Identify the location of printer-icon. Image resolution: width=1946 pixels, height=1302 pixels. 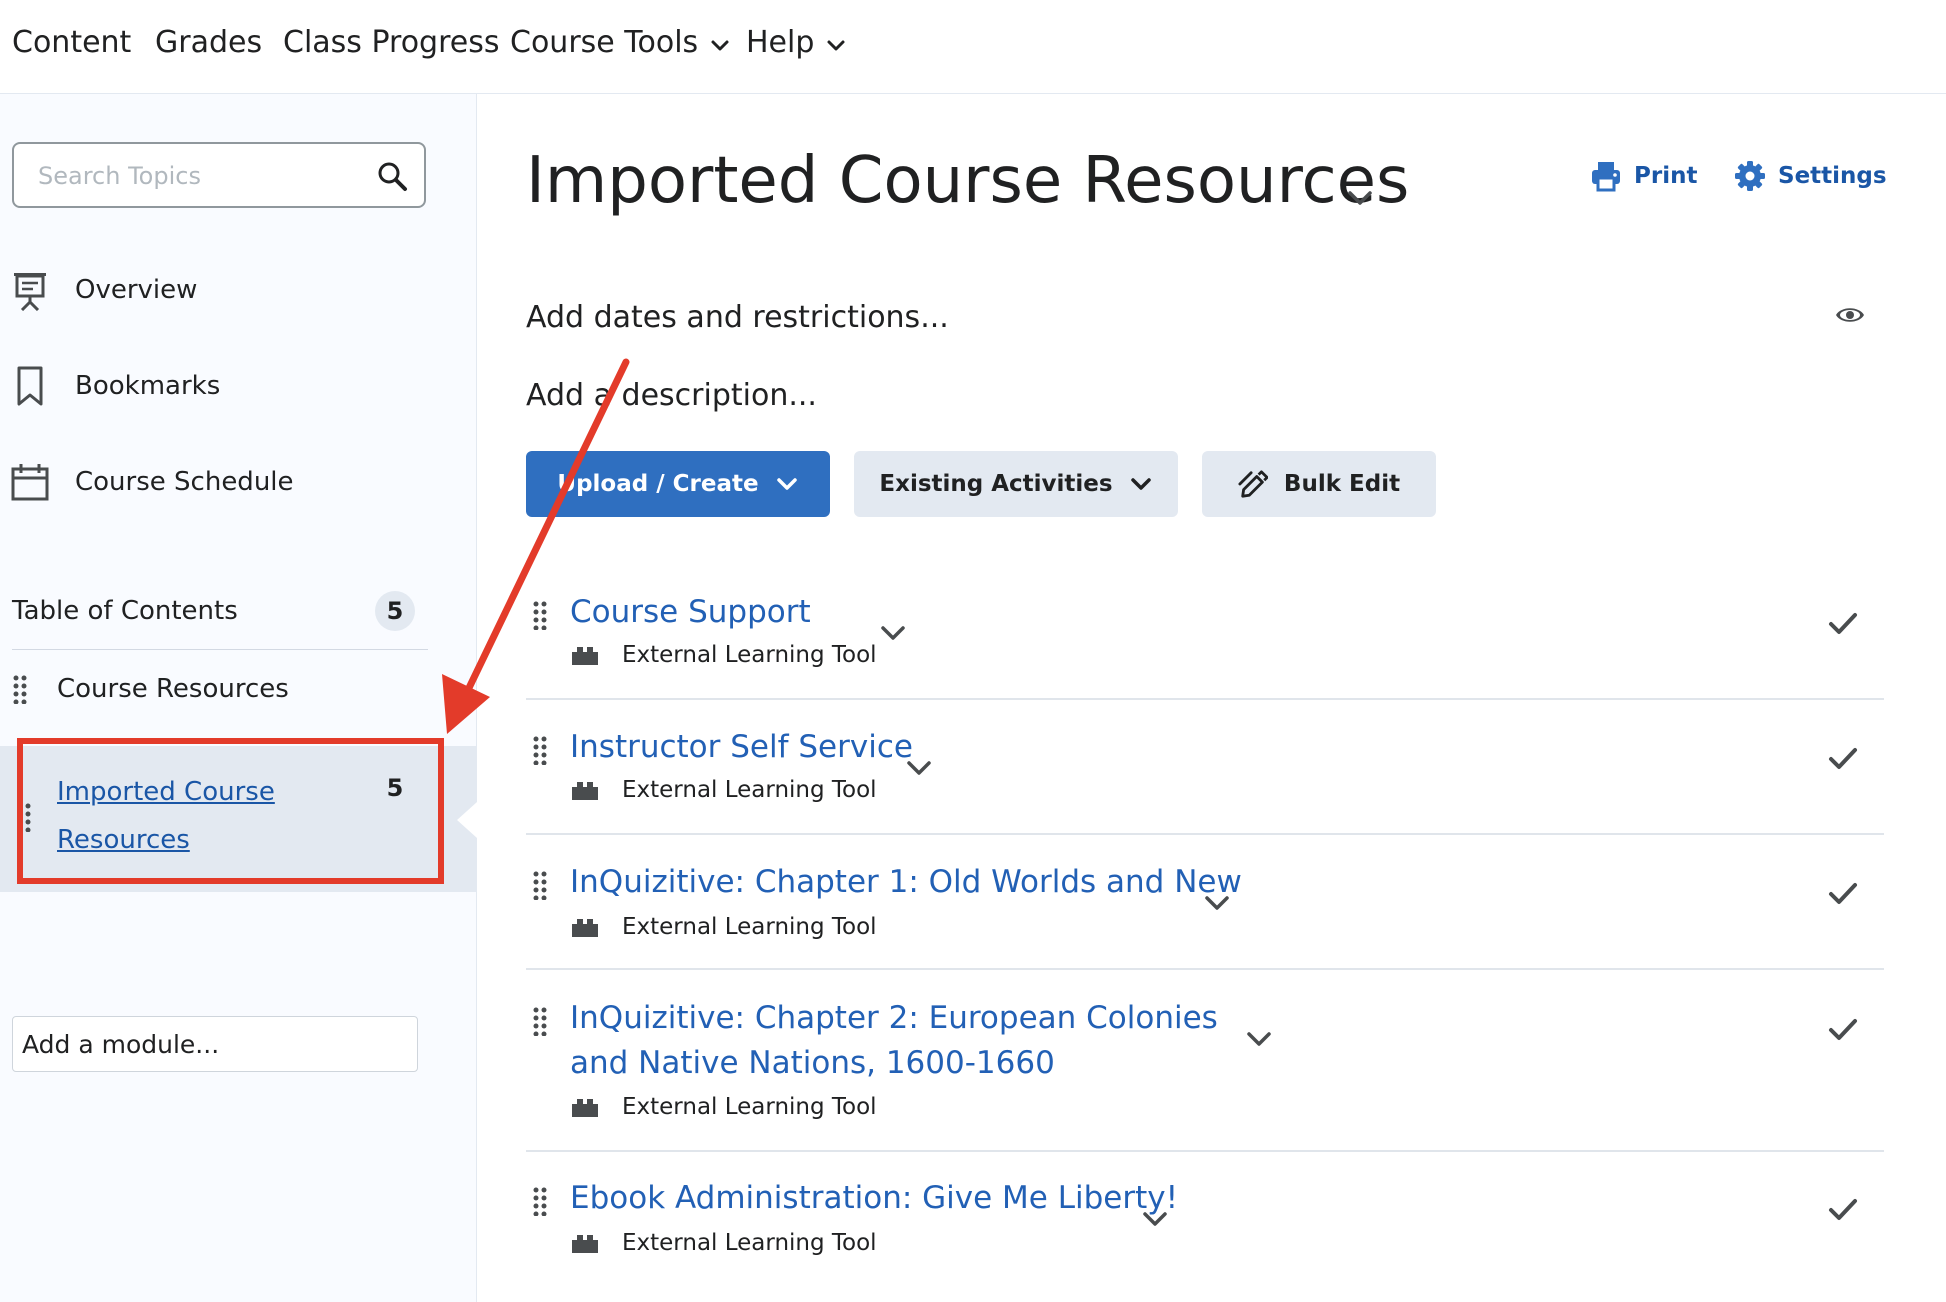
(1606, 177).